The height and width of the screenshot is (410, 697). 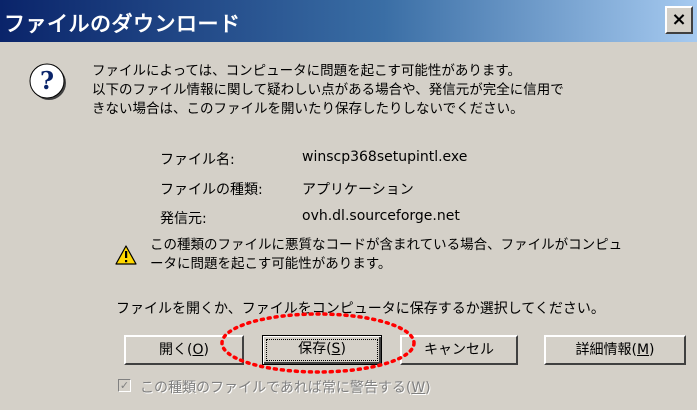 What do you see at coordinates (271, 264) in the screenshot?
I see `caution-line: ータに問題を起こす可能性があります。` at bounding box center [271, 264].